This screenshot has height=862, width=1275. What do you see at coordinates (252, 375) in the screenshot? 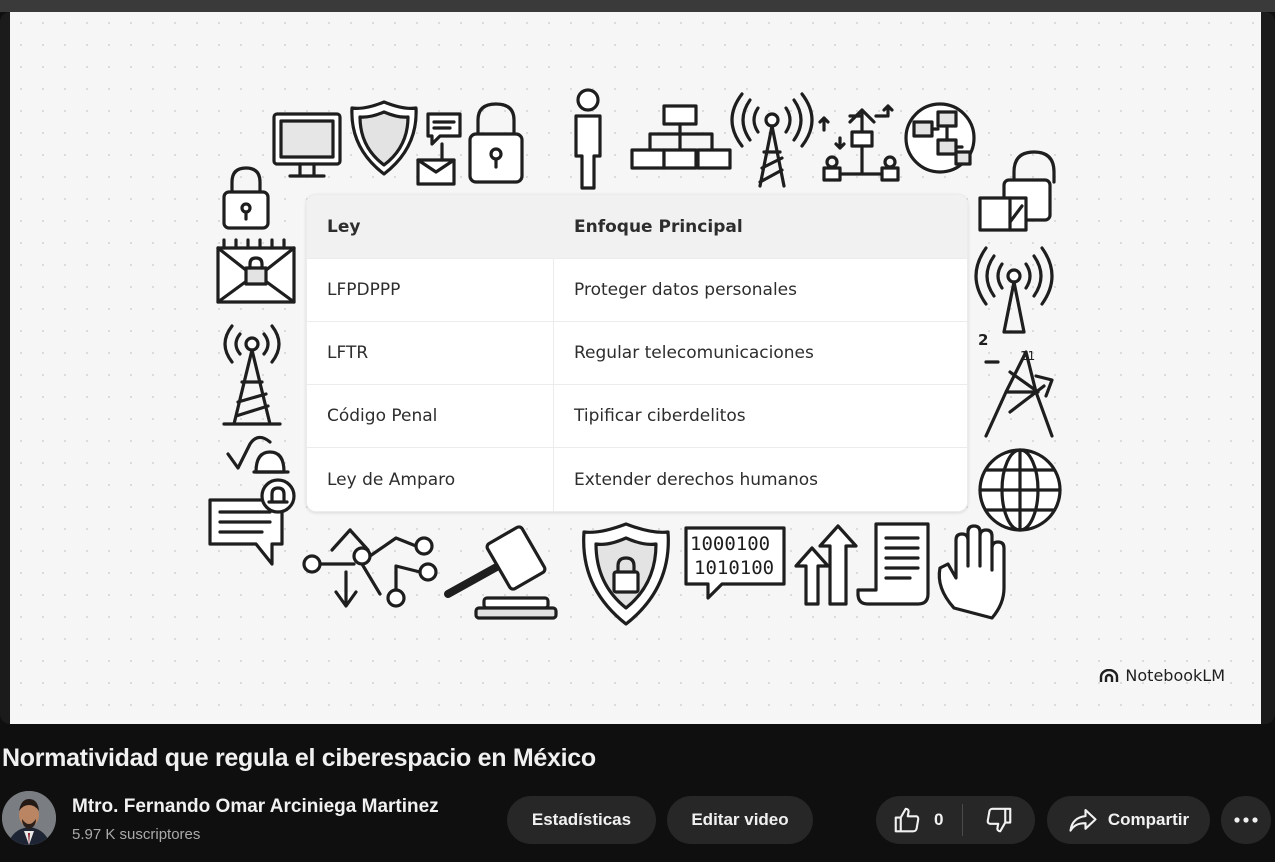
I see `left-antenna-tower-icon` at bounding box center [252, 375].